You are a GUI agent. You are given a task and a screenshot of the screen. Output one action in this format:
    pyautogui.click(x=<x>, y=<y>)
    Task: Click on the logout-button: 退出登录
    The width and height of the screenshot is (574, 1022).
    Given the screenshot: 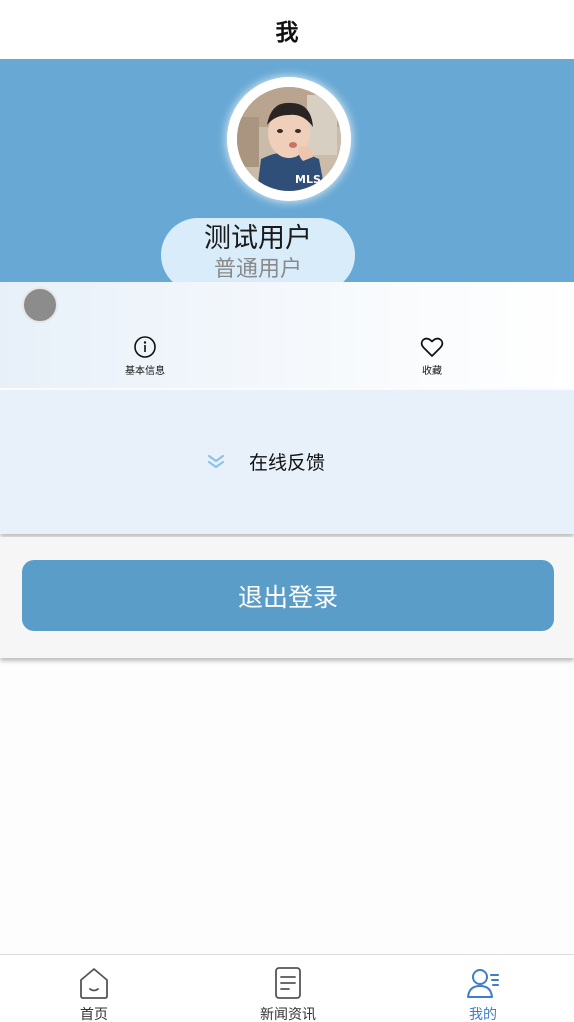 What is the action you would take?
    pyautogui.click(x=288, y=595)
    